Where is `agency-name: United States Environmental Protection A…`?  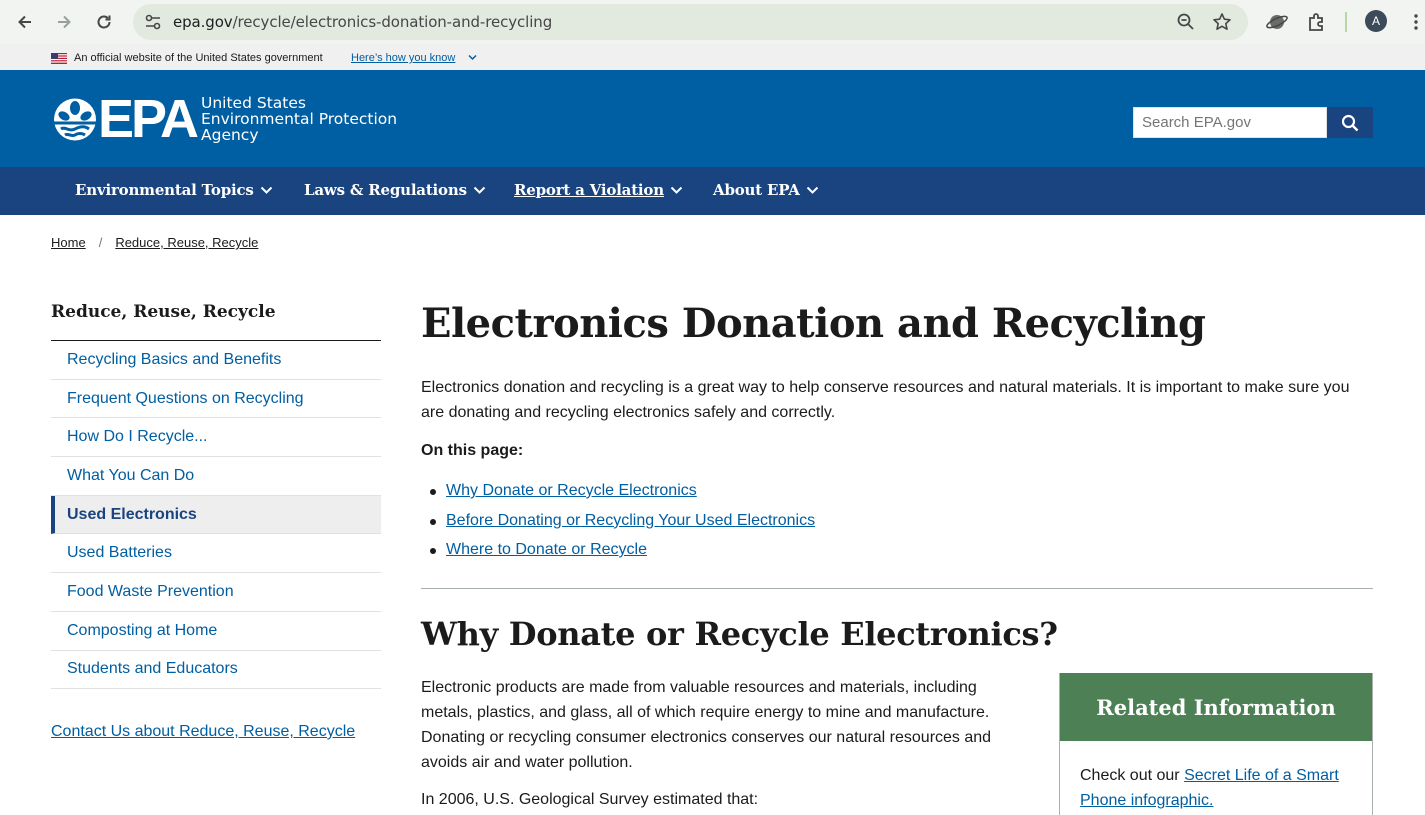 agency-name: United States Environmental Protection A… is located at coordinates (299, 119).